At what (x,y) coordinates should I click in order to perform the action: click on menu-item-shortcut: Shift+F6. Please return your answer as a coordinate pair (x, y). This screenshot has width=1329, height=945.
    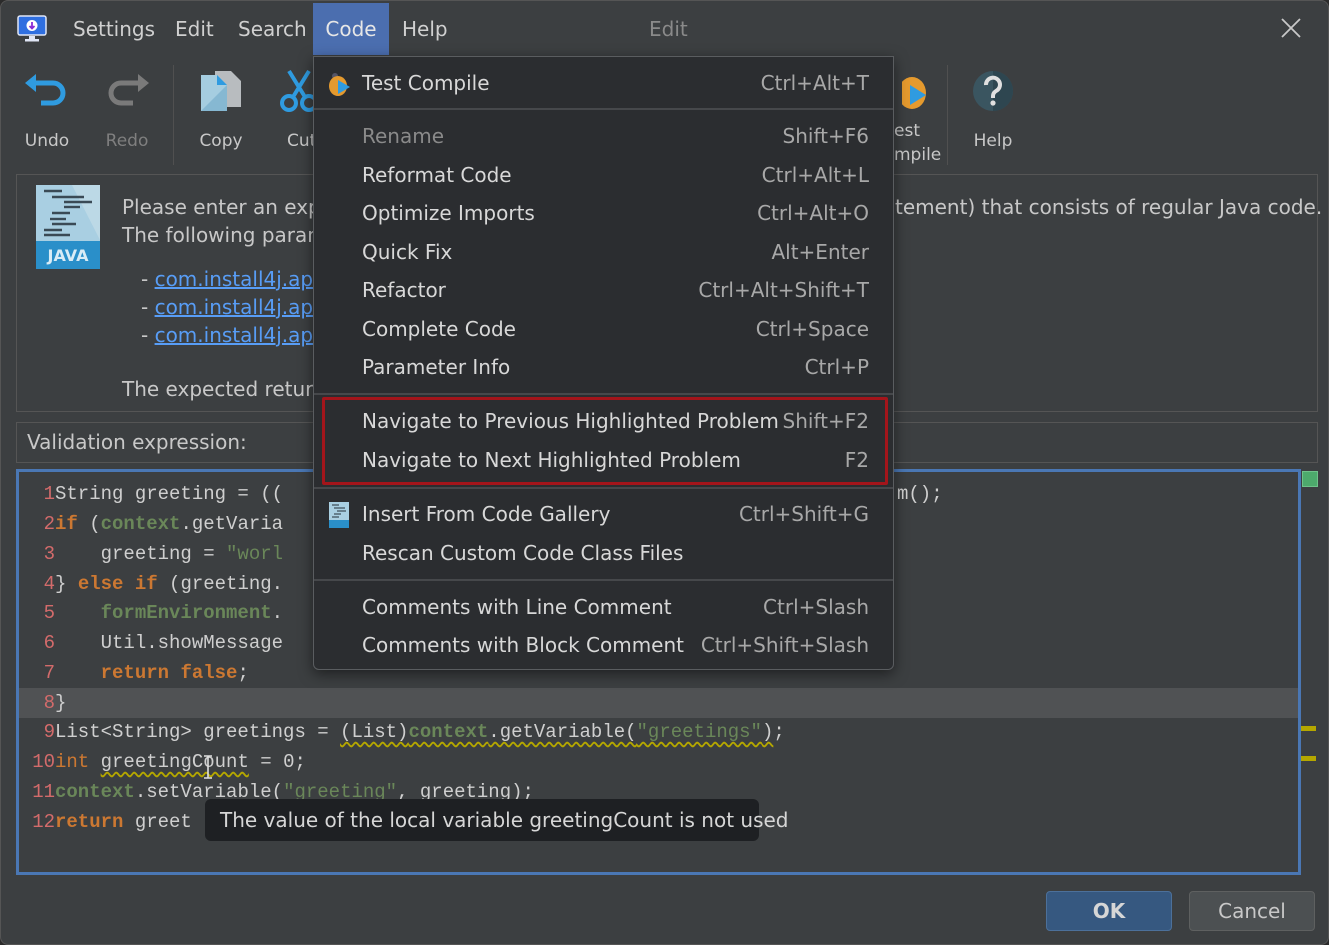
    Looking at the image, I should click on (825, 136).